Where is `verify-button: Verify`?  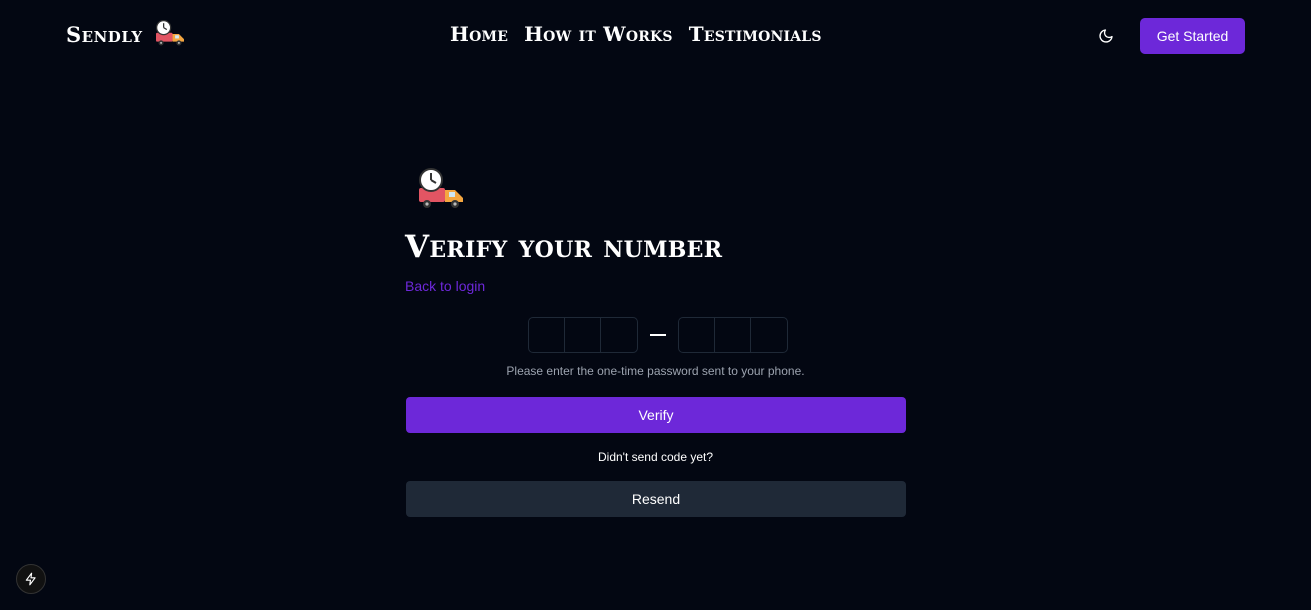 verify-button: Verify is located at coordinates (656, 415).